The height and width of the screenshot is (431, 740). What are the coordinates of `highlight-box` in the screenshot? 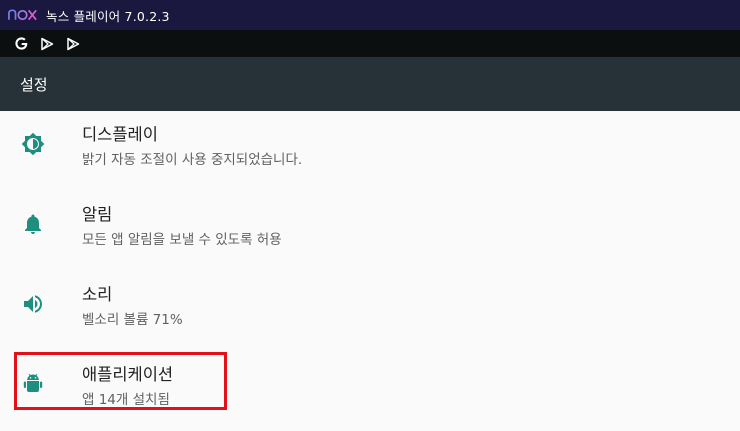 It's located at (120, 381).